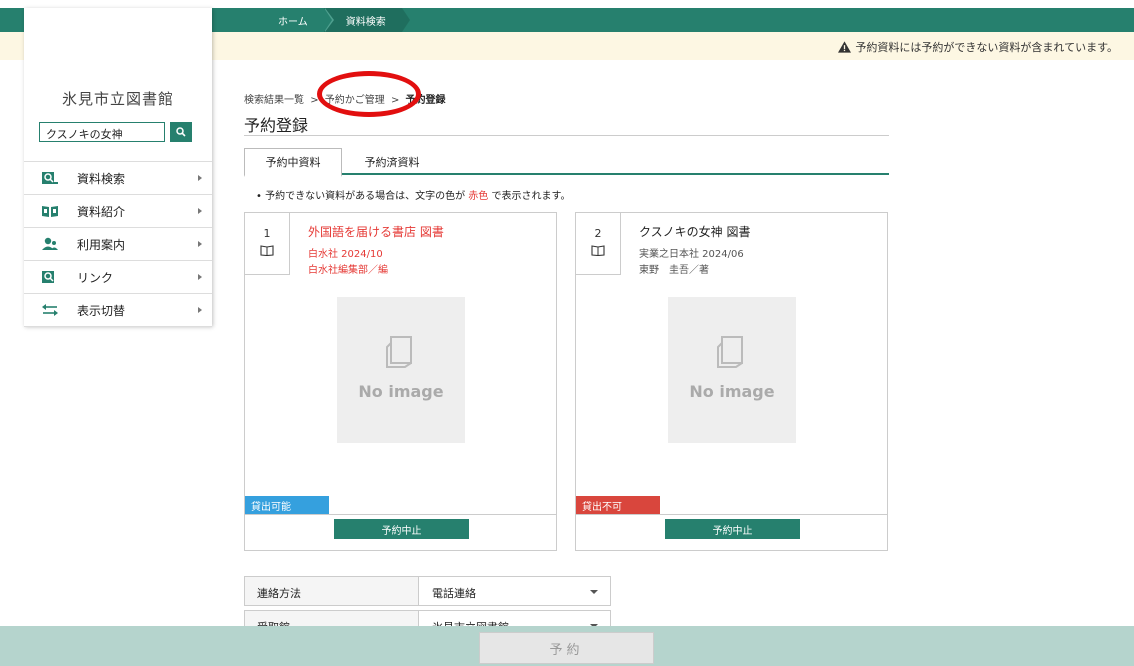  Describe the element at coordinates (118, 98) in the screenshot. I see `library-name: 氷見市立図書館` at that location.